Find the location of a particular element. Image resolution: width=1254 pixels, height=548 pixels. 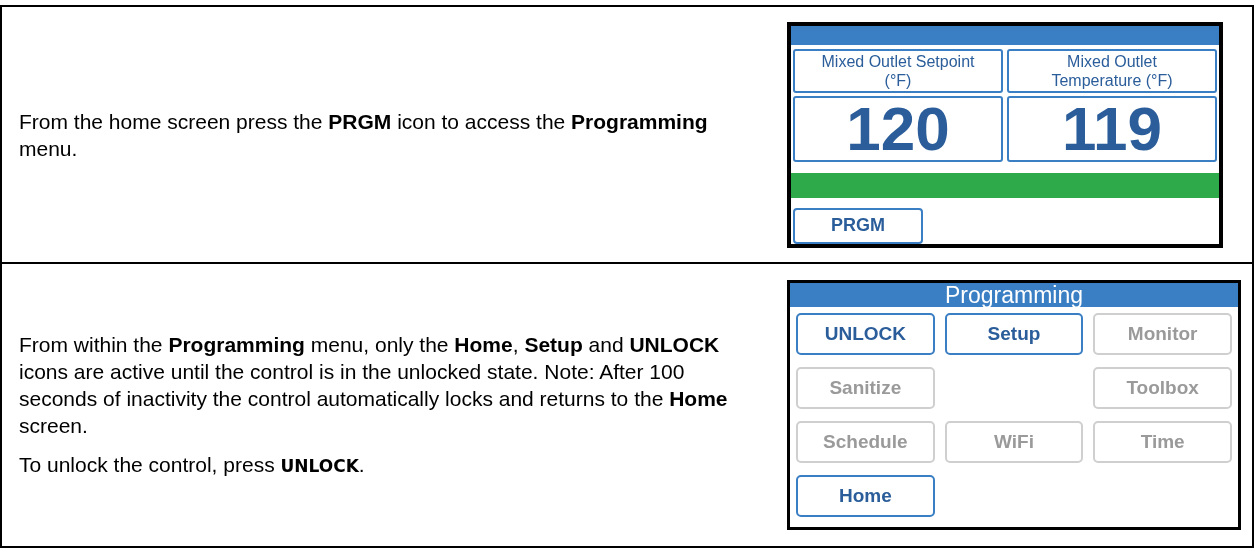

panel-value: 119 is located at coordinates (1112, 128).